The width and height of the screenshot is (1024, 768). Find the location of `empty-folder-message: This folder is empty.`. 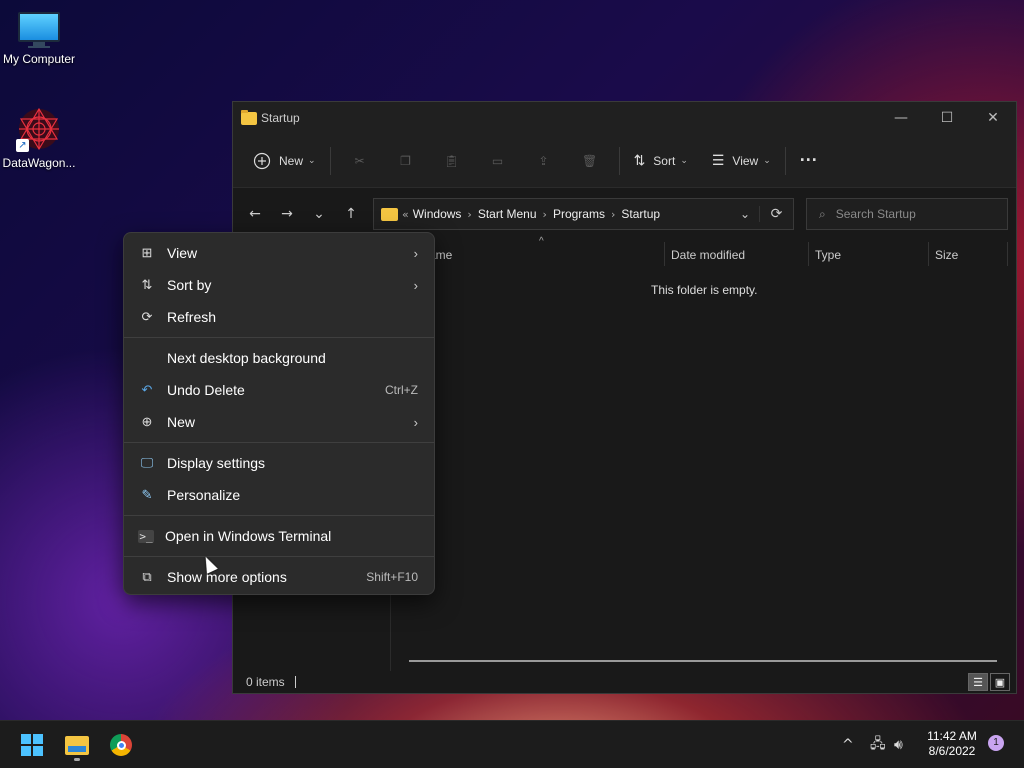

empty-folder-message: This folder is empty. is located at coordinates (704, 290).